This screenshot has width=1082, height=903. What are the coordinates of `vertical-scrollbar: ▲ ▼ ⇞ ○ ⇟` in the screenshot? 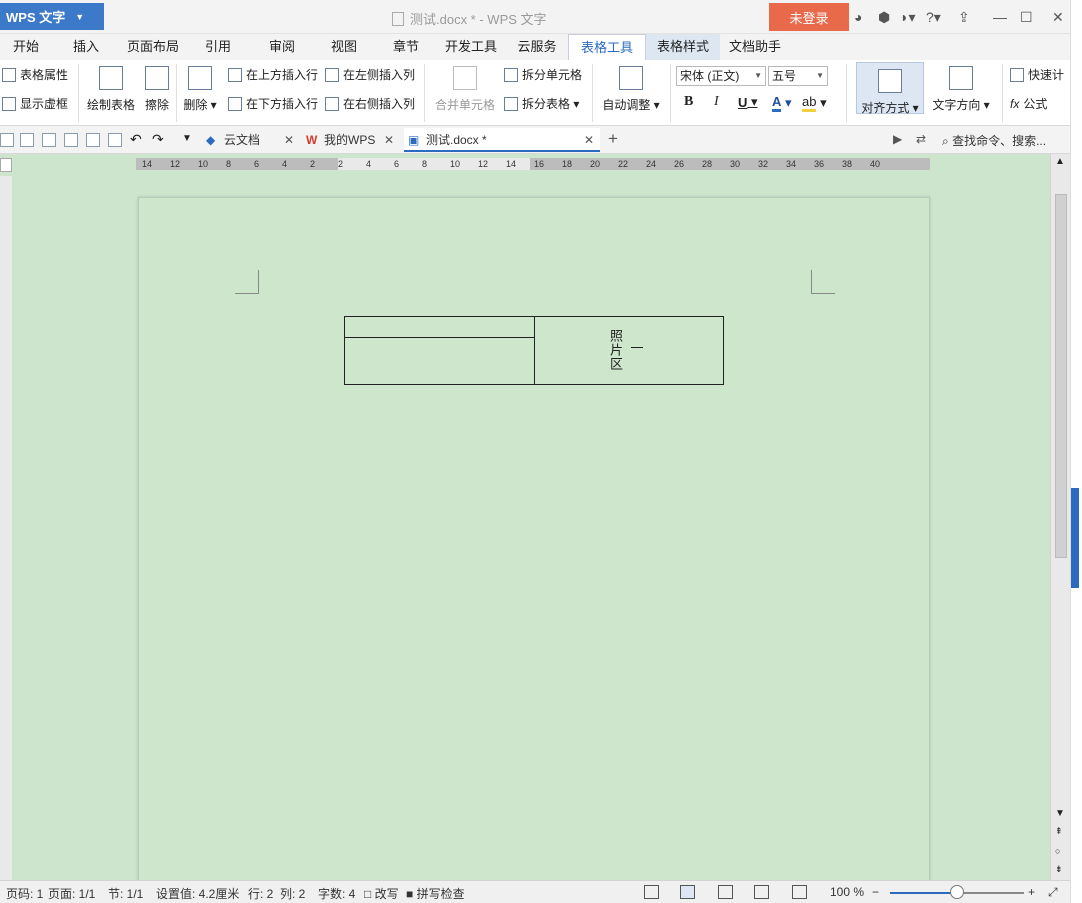 It's located at (1060, 517).